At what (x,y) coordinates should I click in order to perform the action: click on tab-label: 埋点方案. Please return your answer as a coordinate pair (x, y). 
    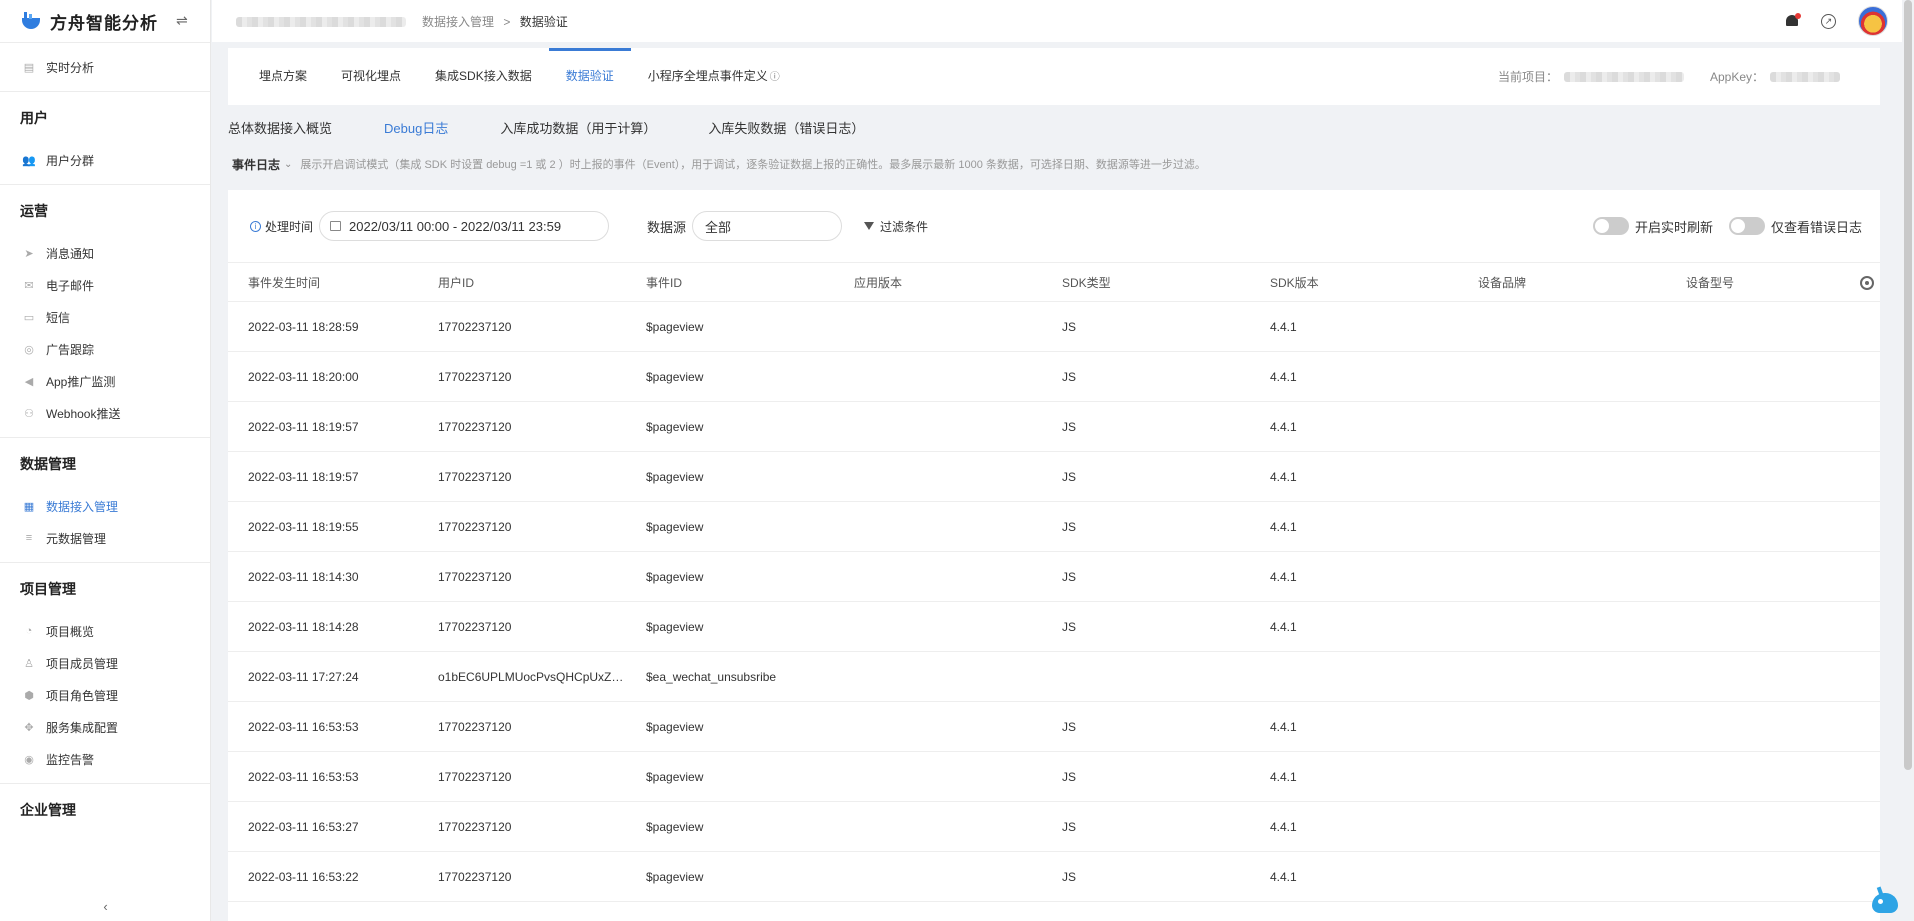
    Looking at the image, I should click on (283, 76).